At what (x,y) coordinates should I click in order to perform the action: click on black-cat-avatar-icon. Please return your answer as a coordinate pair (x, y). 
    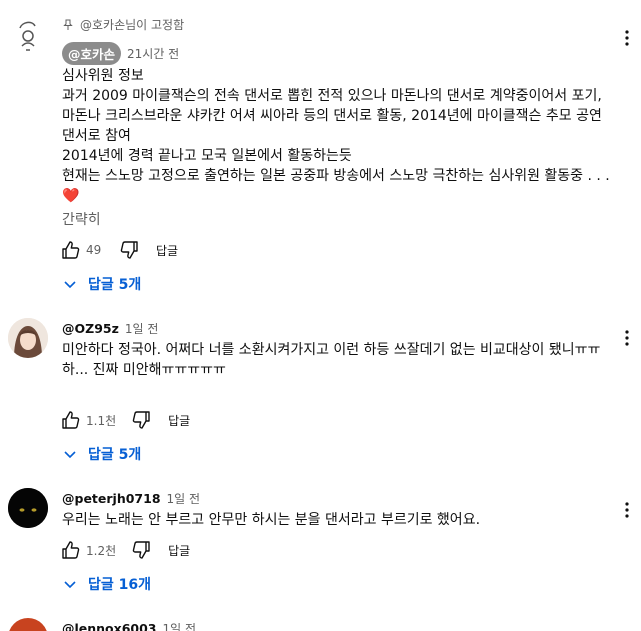
    Looking at the image, I should click on (28, 508).